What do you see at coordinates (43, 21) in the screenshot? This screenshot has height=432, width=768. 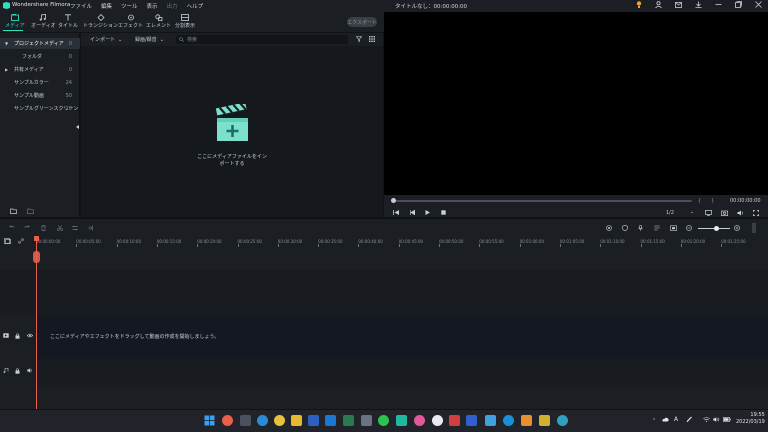 I see `tab-audio: オーディオ` at bounding box center [43, 21].